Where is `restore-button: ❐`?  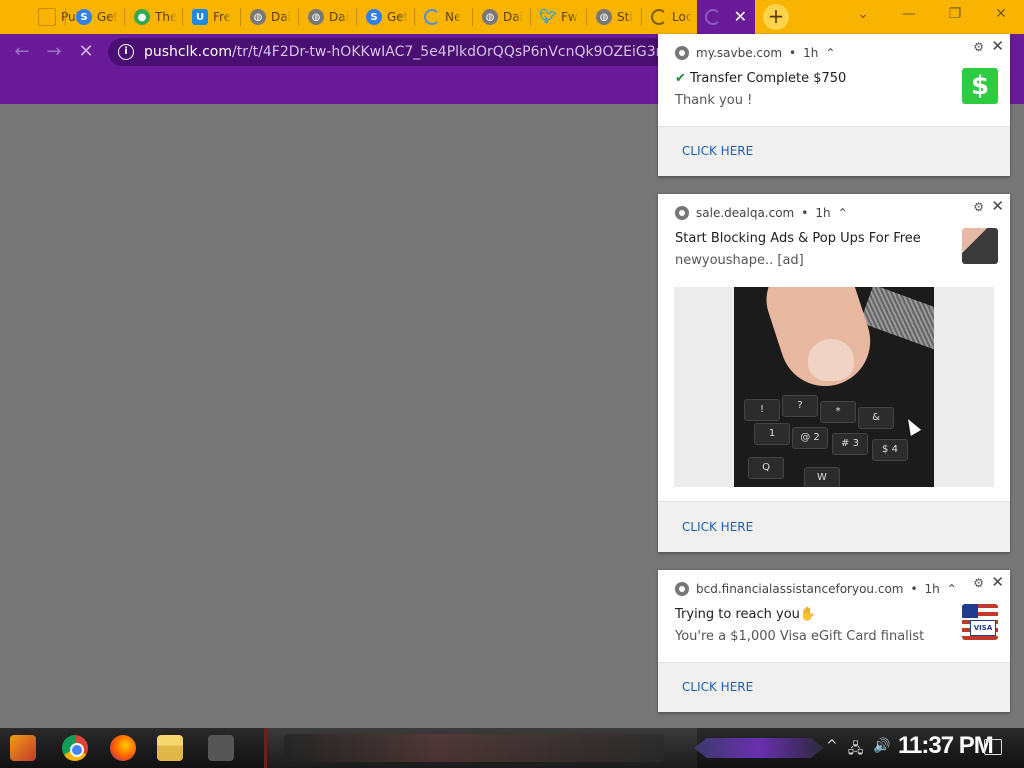
restore-button: ❐ is located at coordinates (955, 16).